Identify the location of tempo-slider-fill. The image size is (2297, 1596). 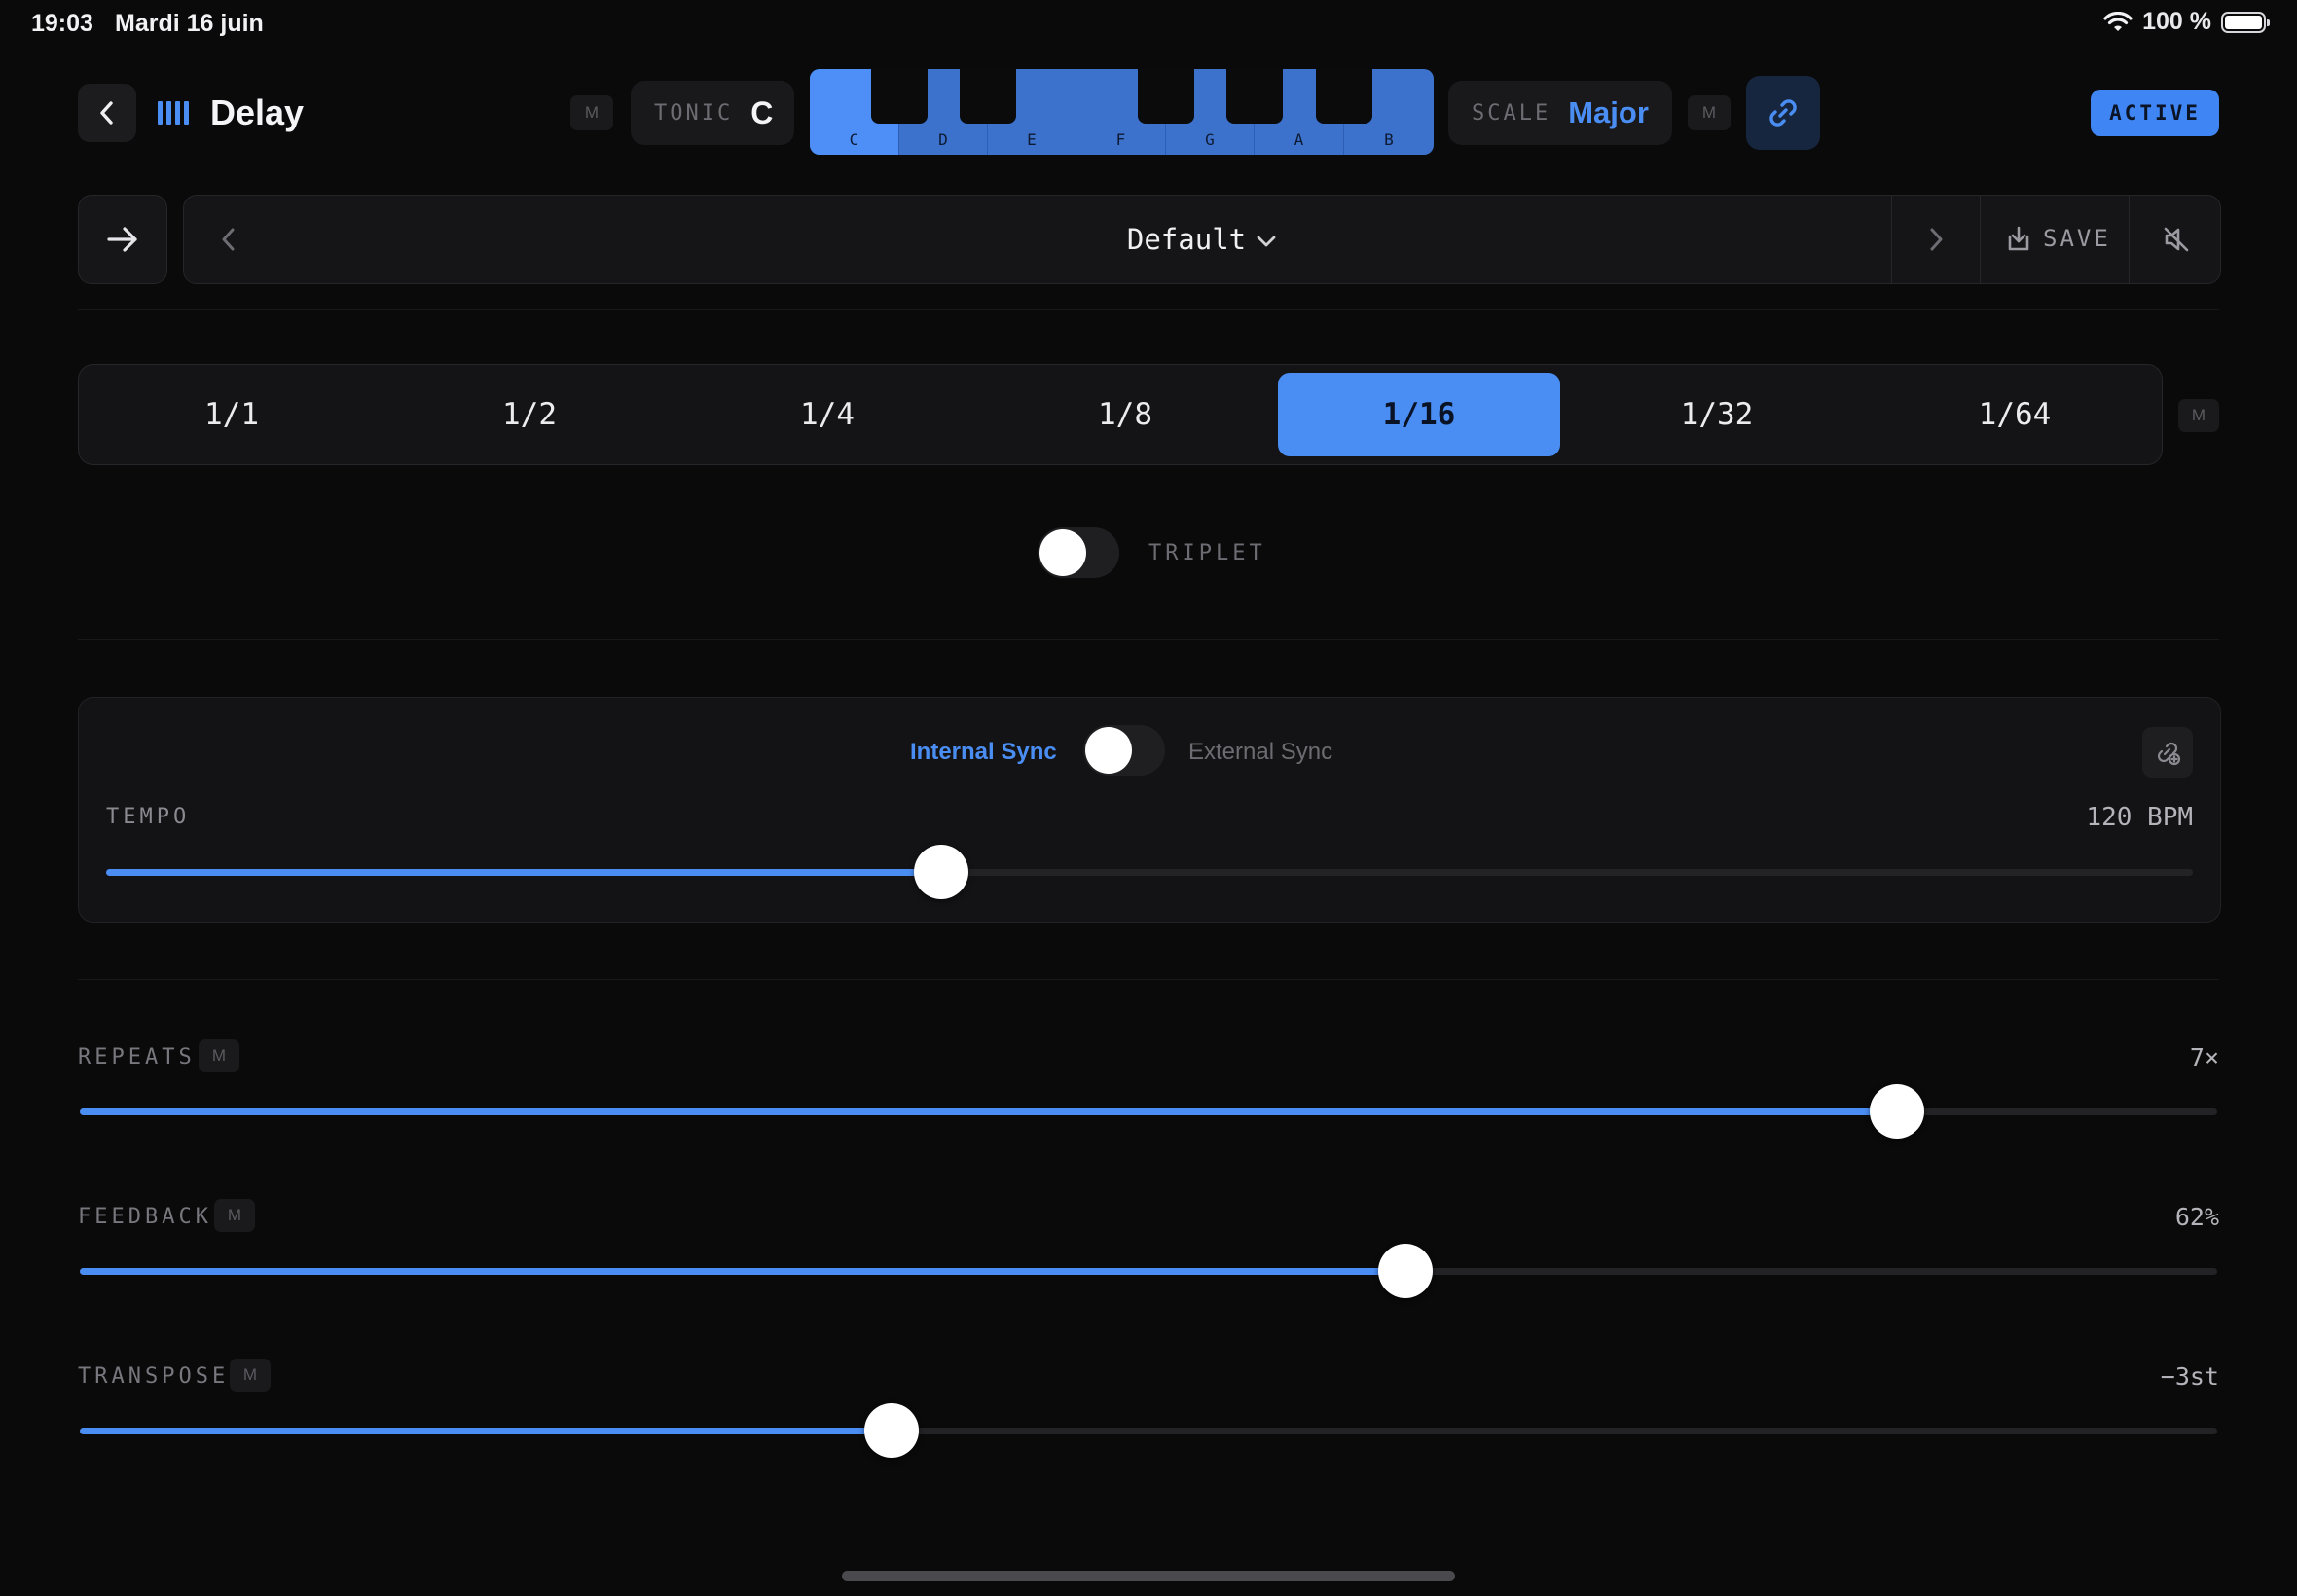
(523, 872).